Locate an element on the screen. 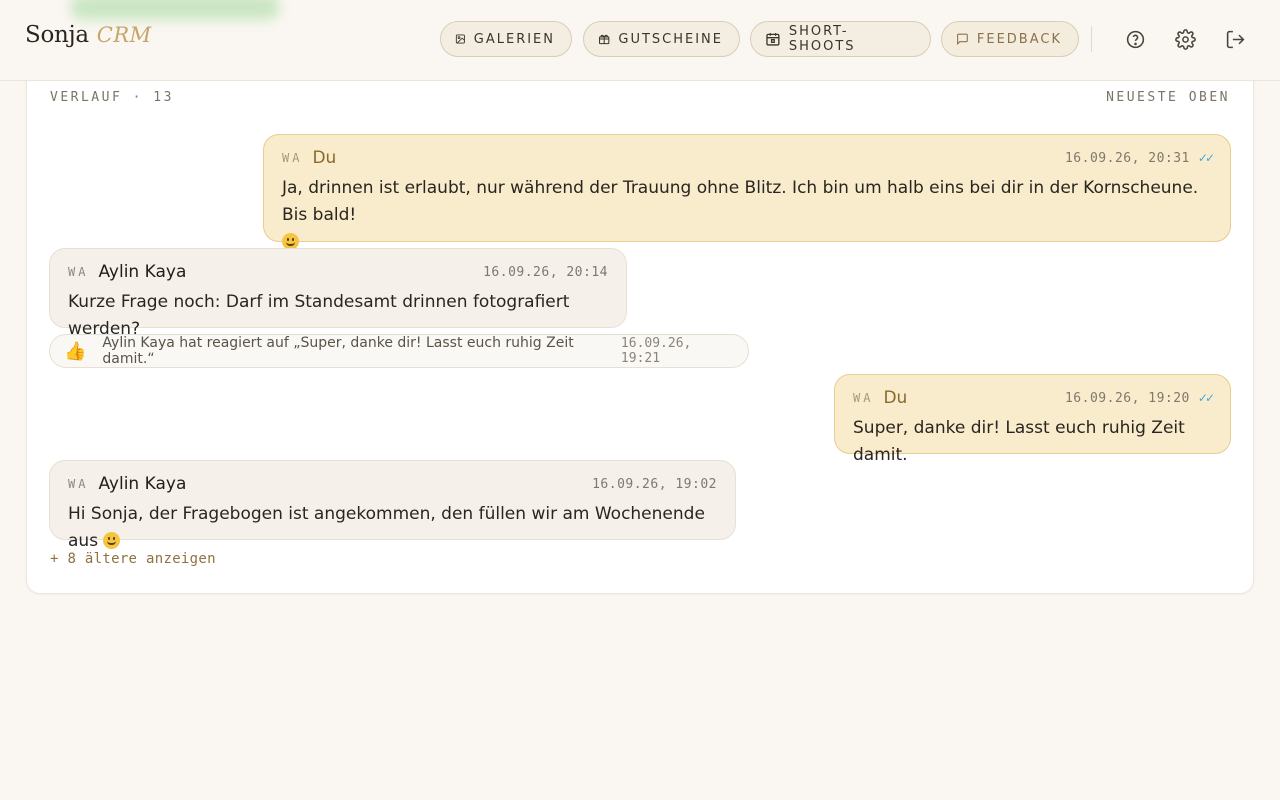 The width and height of the screenshot is (1280, 800). nav-short-shoots-button: SHORT-SHOOTS is located at coordinates (840, 39).